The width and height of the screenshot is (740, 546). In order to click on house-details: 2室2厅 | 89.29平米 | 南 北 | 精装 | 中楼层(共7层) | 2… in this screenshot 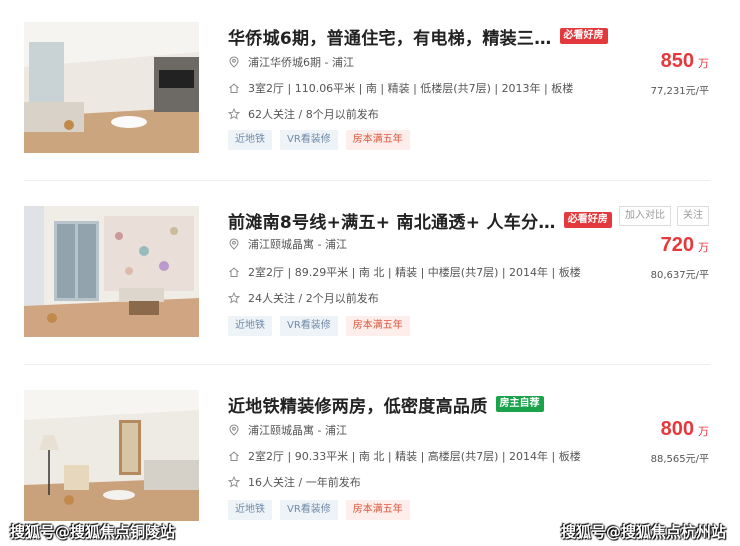, I will do `click(414, 272)`.